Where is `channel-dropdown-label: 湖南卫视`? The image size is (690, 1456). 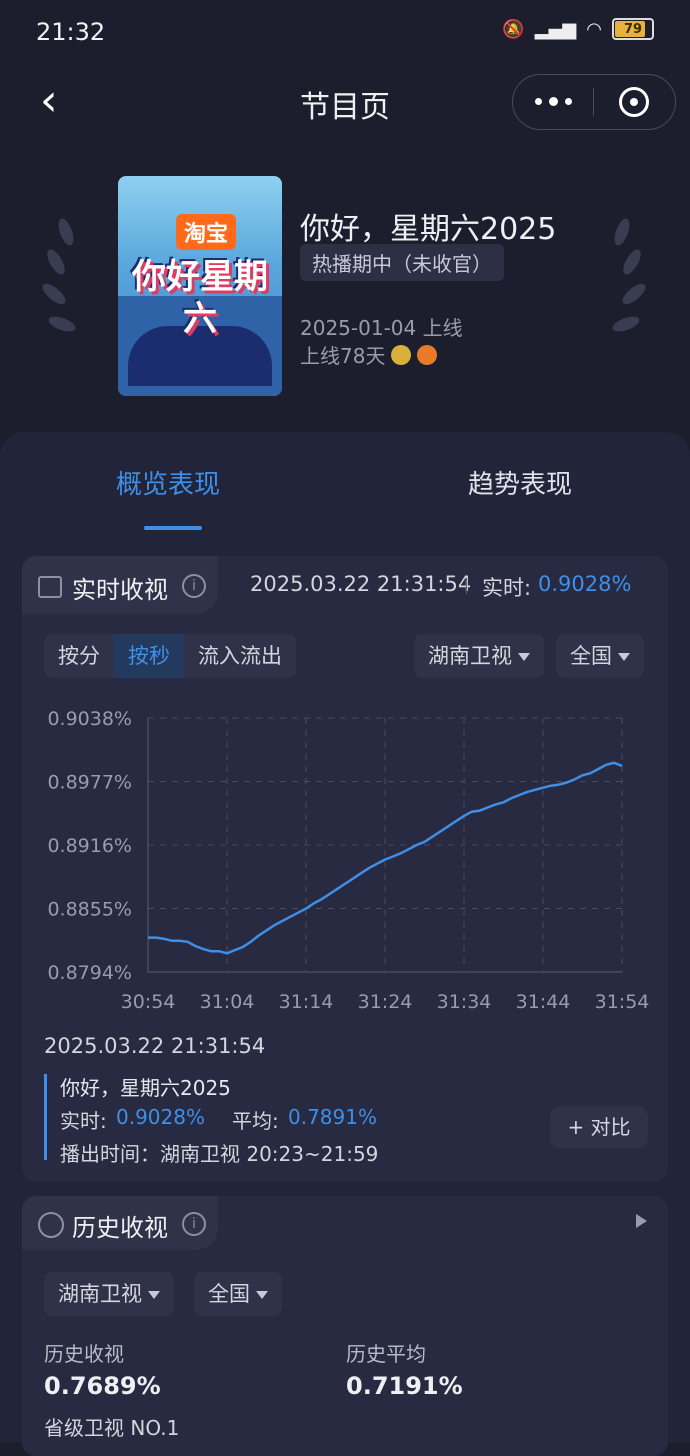 channel-dropdown-label: 湖南卫视 is located at coordinates (470, 656).